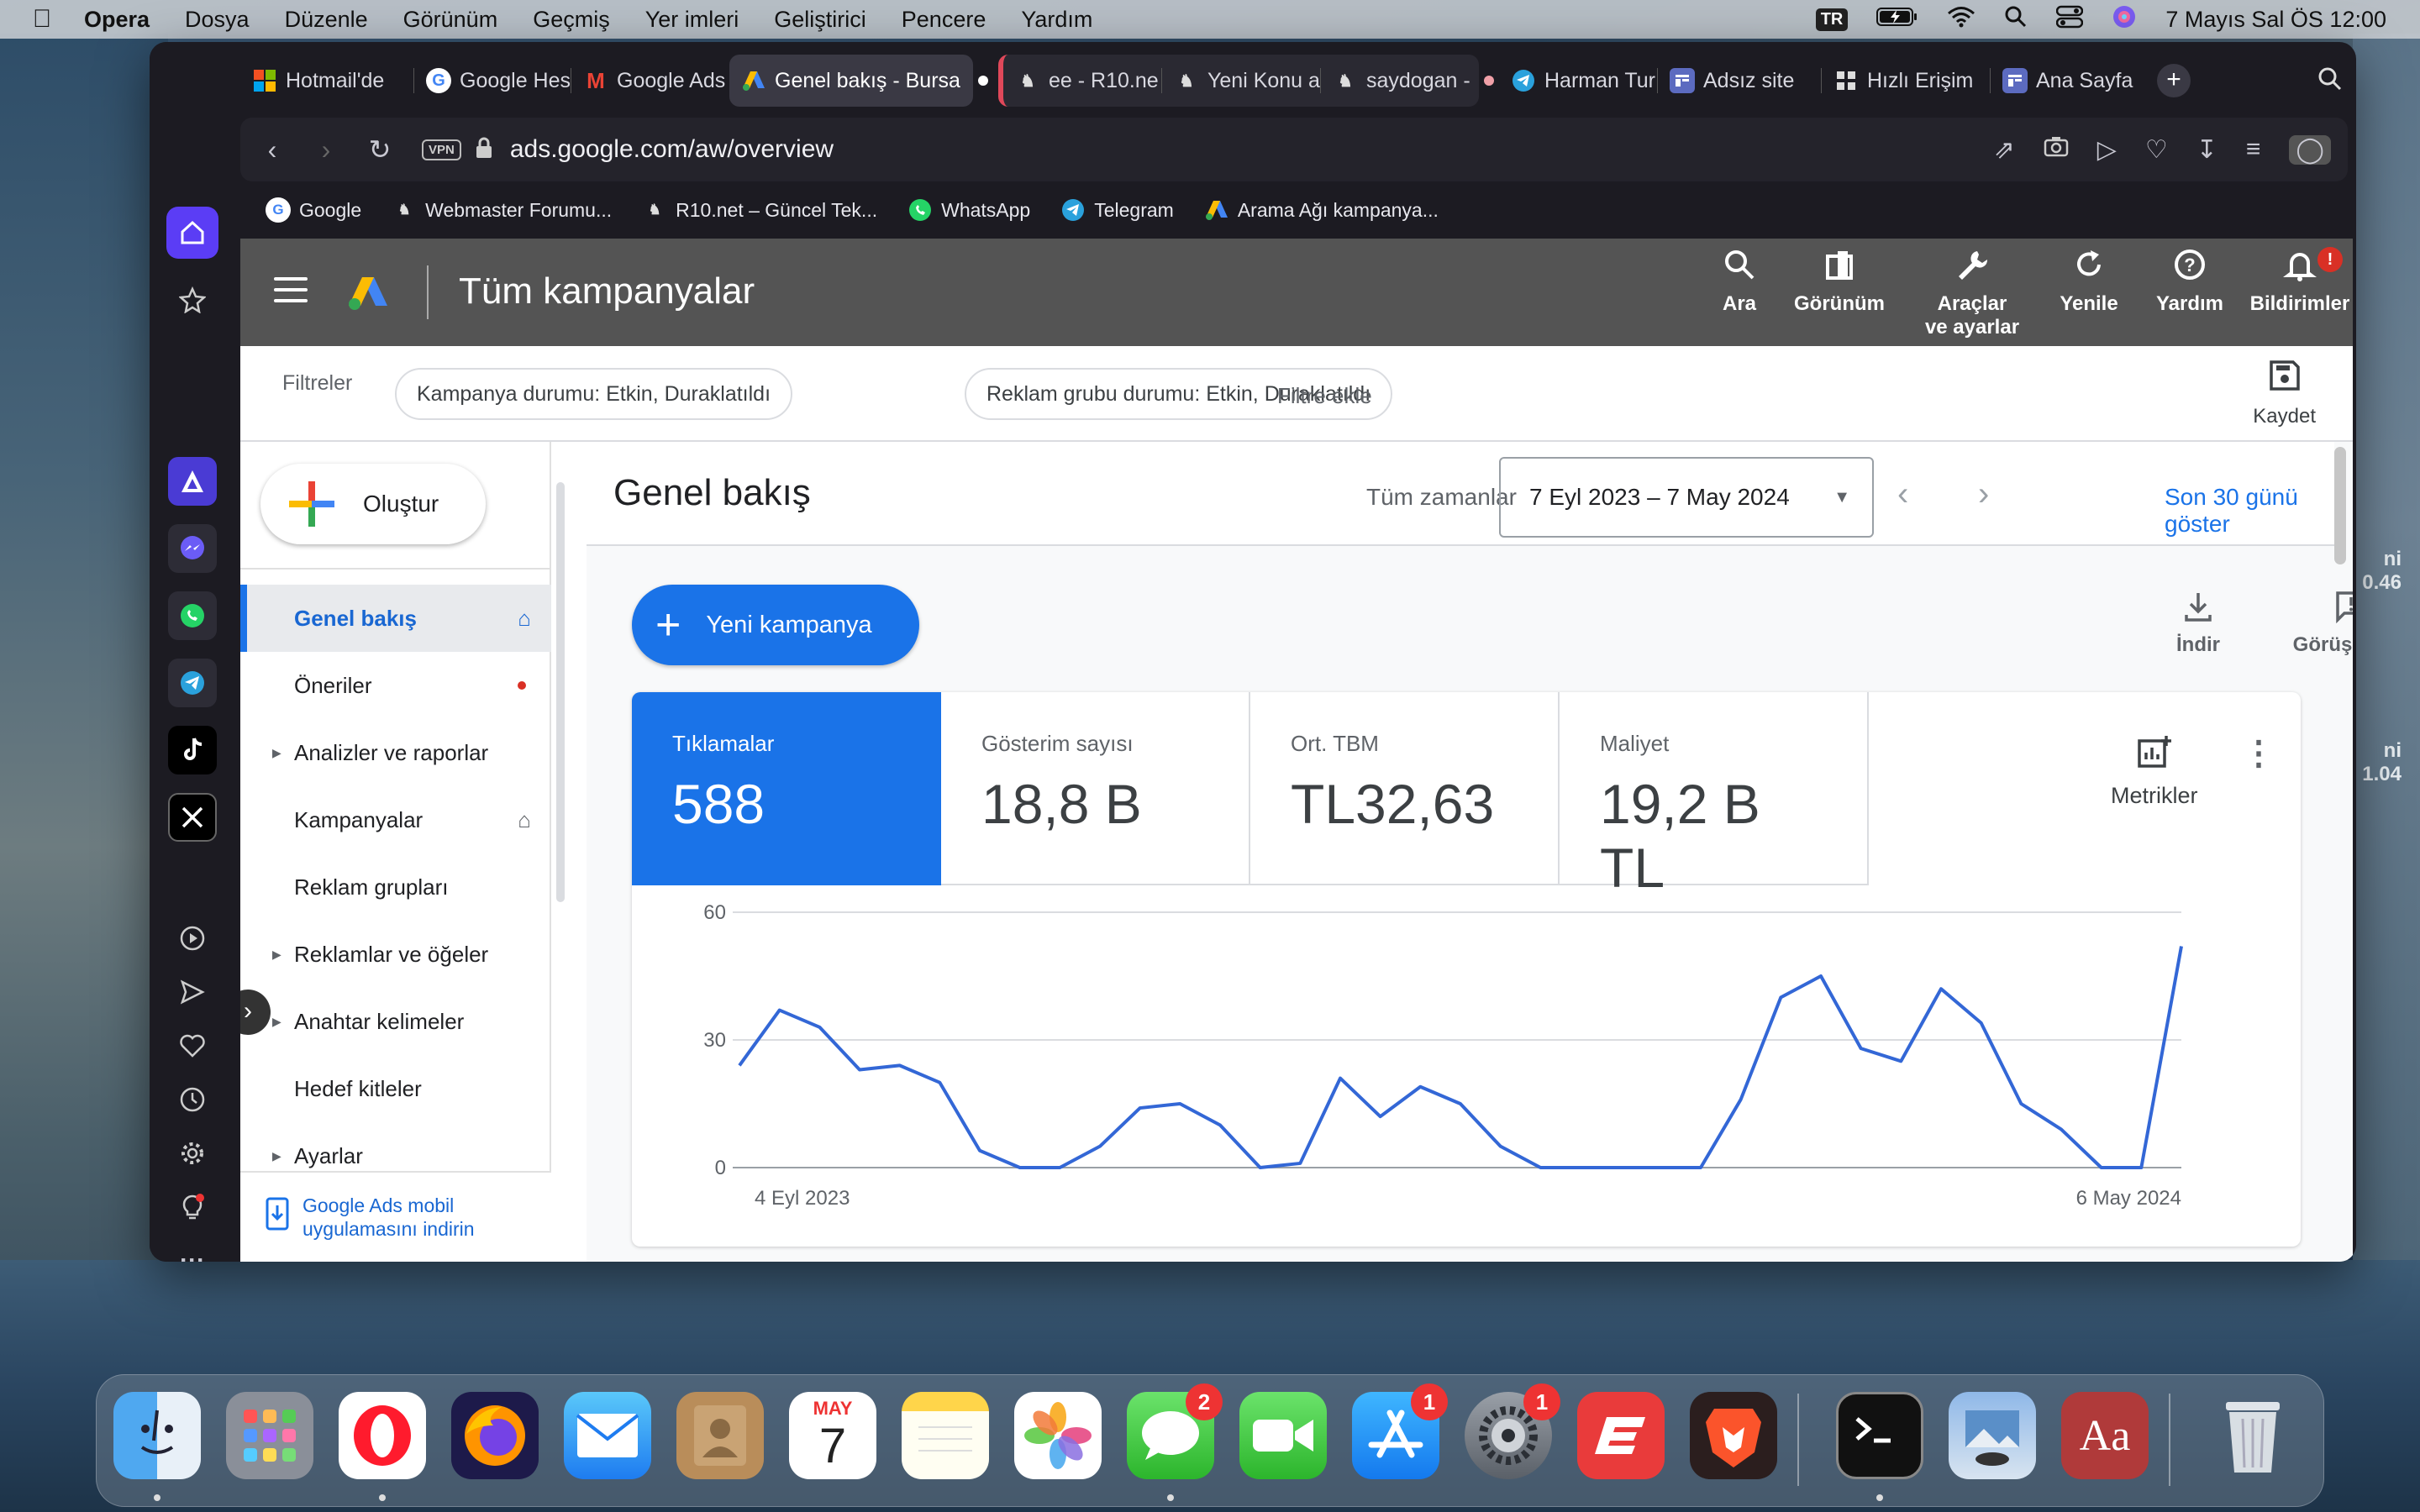 This screenshot has width=2420, height=1512. Describe the element at coordinates (192, 683) in the screenshot. I see `telegram-icon` at that location.